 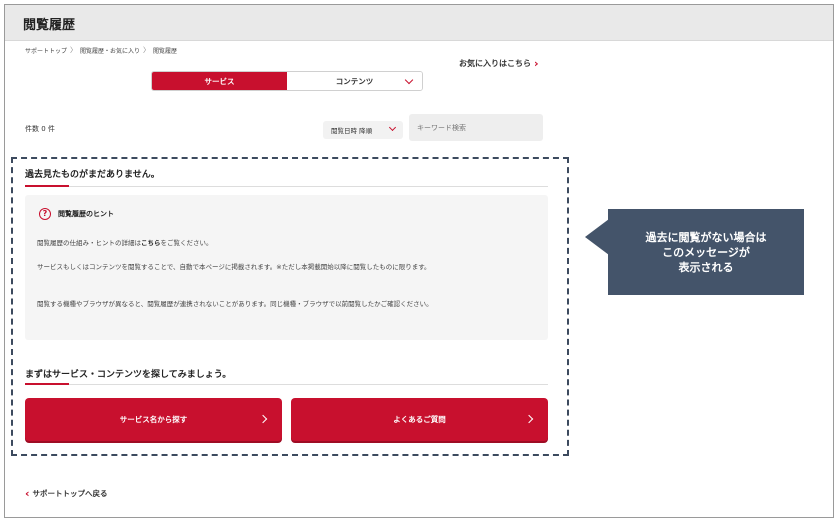 I want to click on tab-content-label: コンテンツ, so click(x=354, y=81).